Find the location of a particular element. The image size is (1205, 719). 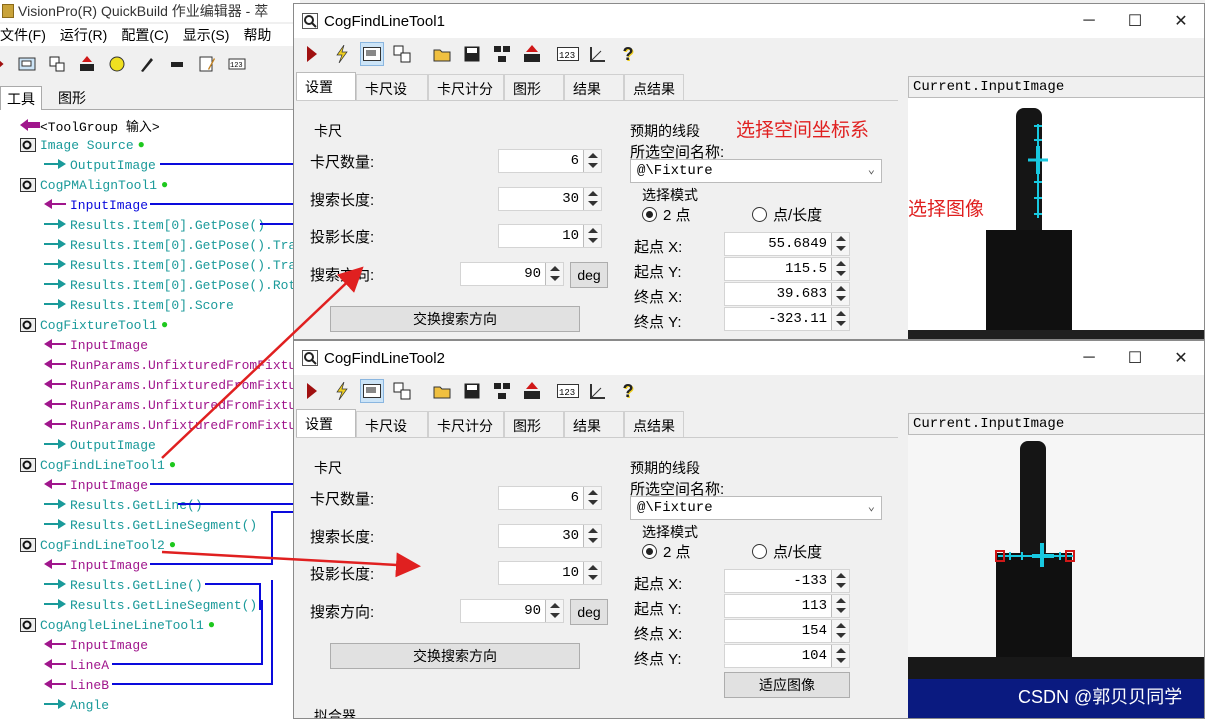

start-x-input: -133 is located at coordinates (787, 581).